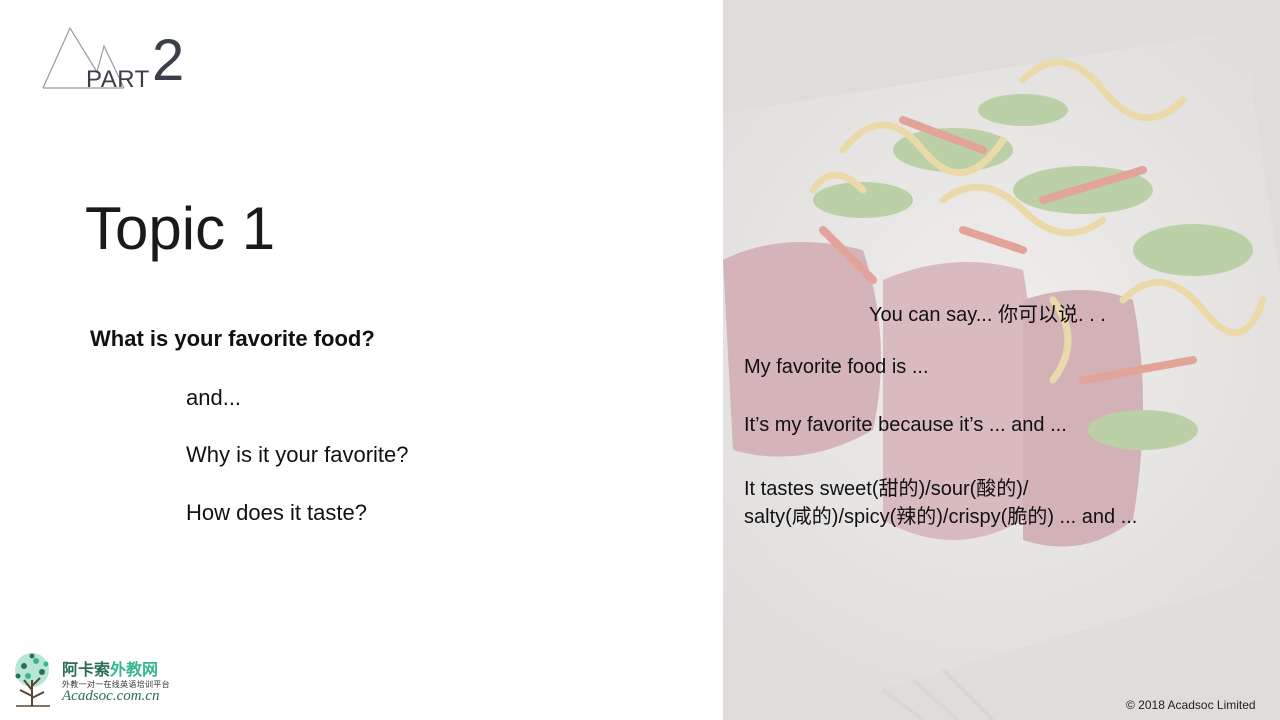  Describe the element at coordinates (180, 228) in the screenshot. I see `topic-title: Topic 1` at that location.